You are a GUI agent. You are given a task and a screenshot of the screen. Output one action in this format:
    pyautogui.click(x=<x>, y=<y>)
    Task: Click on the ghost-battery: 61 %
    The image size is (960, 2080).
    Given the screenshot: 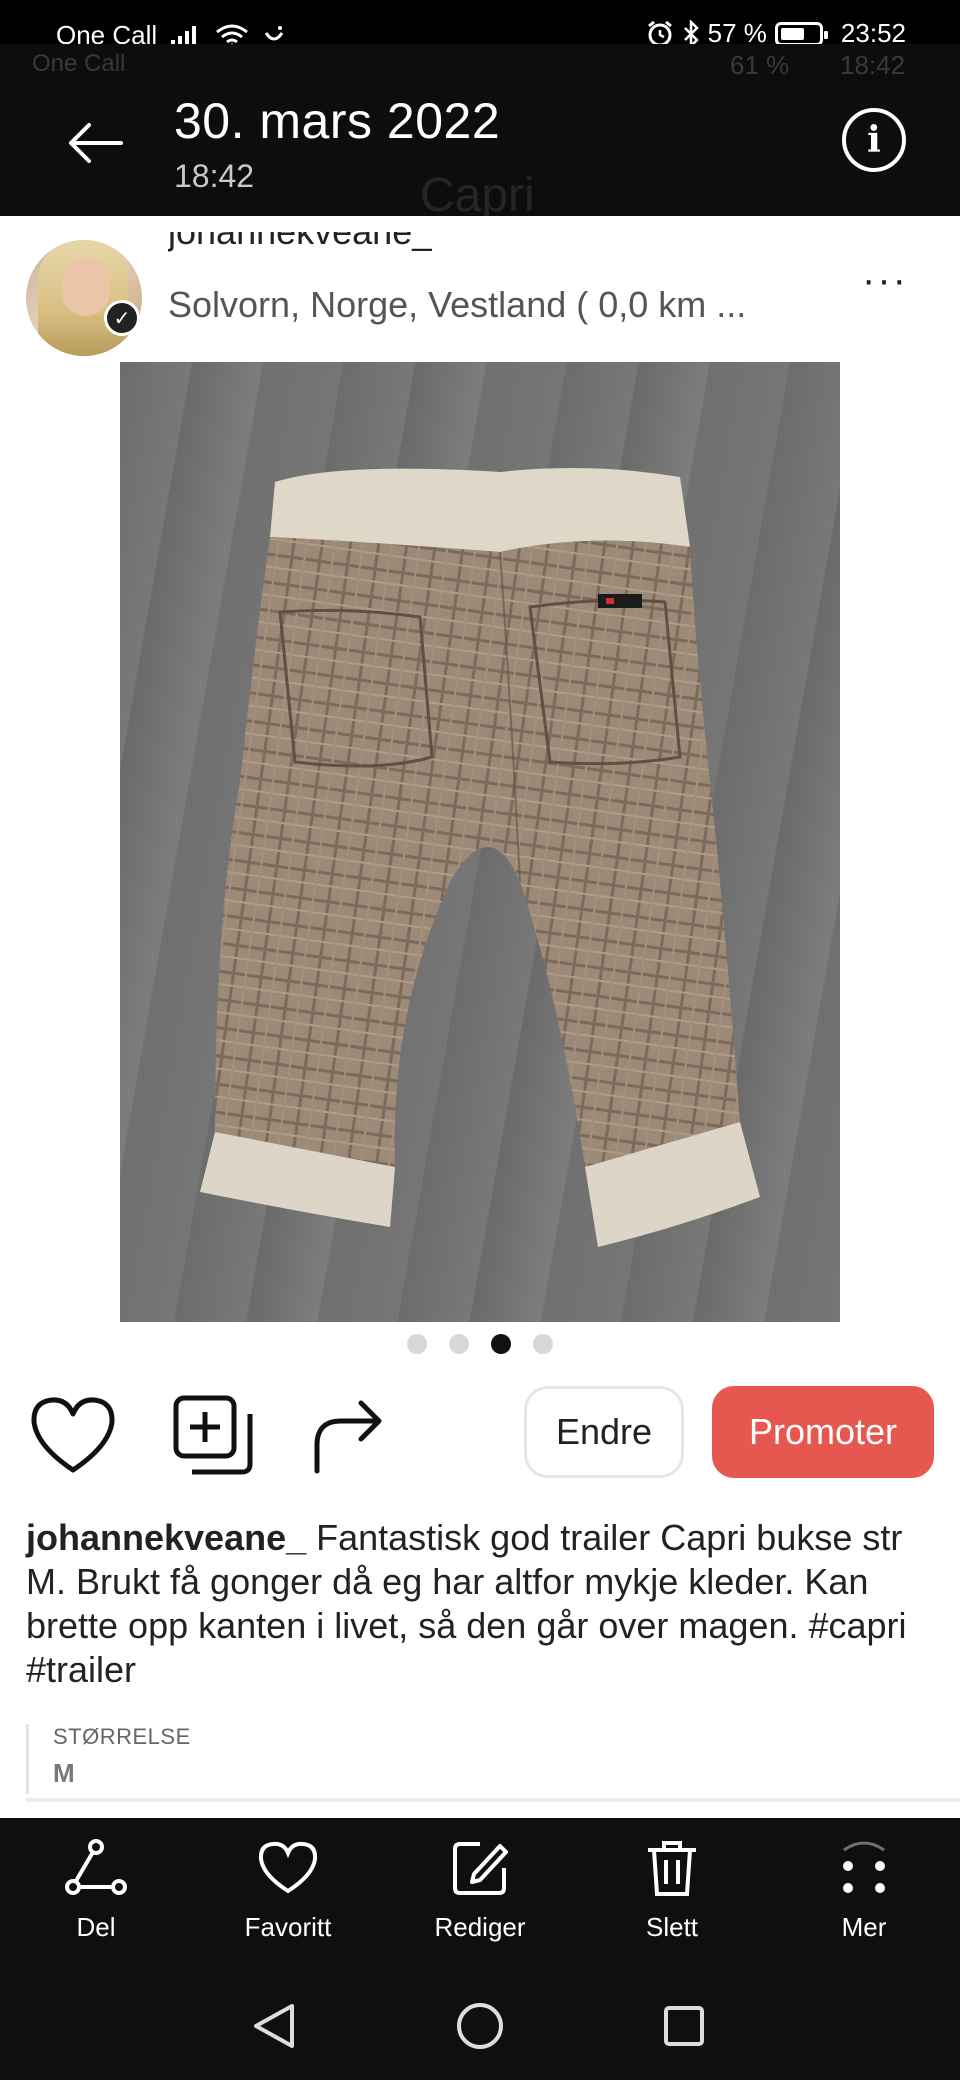 What is the action you would take?
    pyautogui.click(x=760, y=65)
    